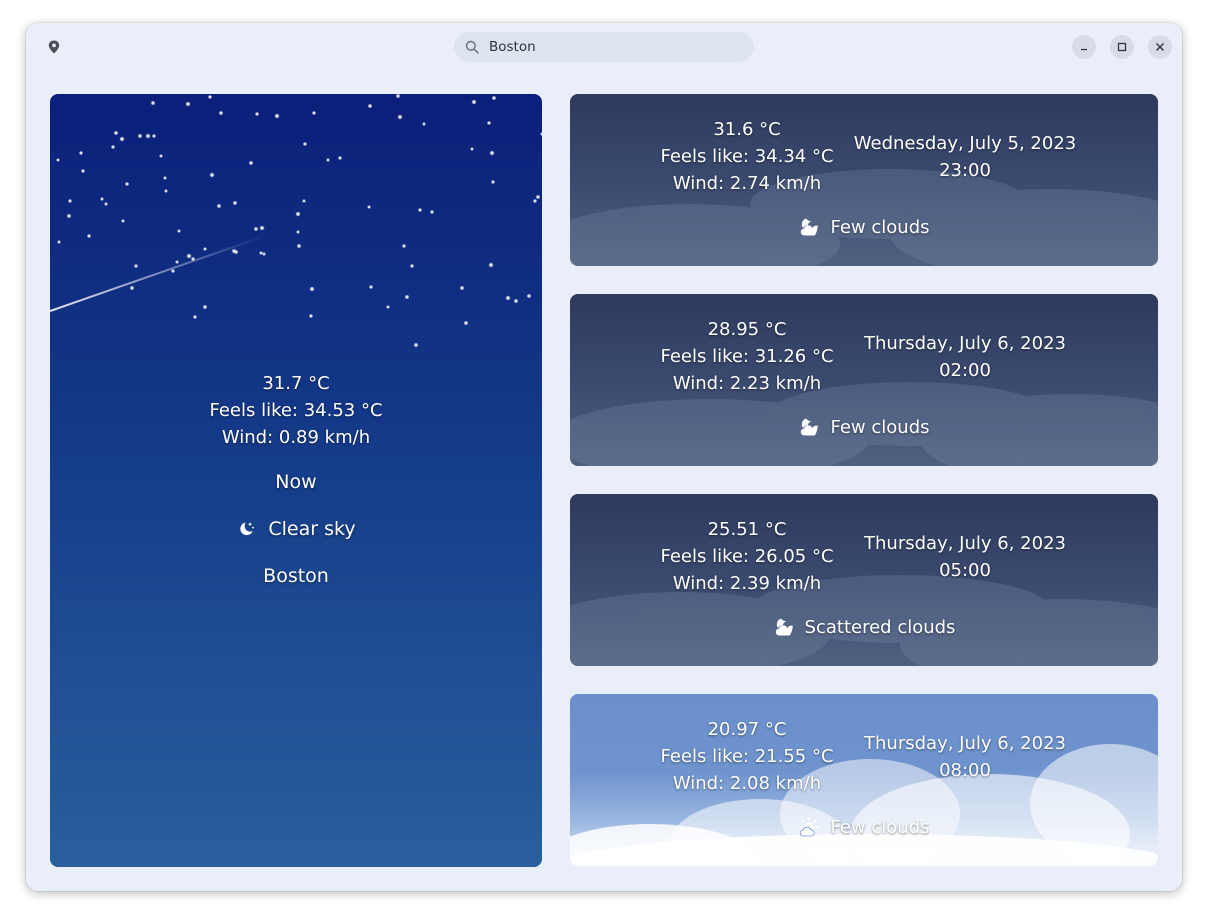 The image size is (1208, 920). I want to click on minimize-button, so click(1084, 47).